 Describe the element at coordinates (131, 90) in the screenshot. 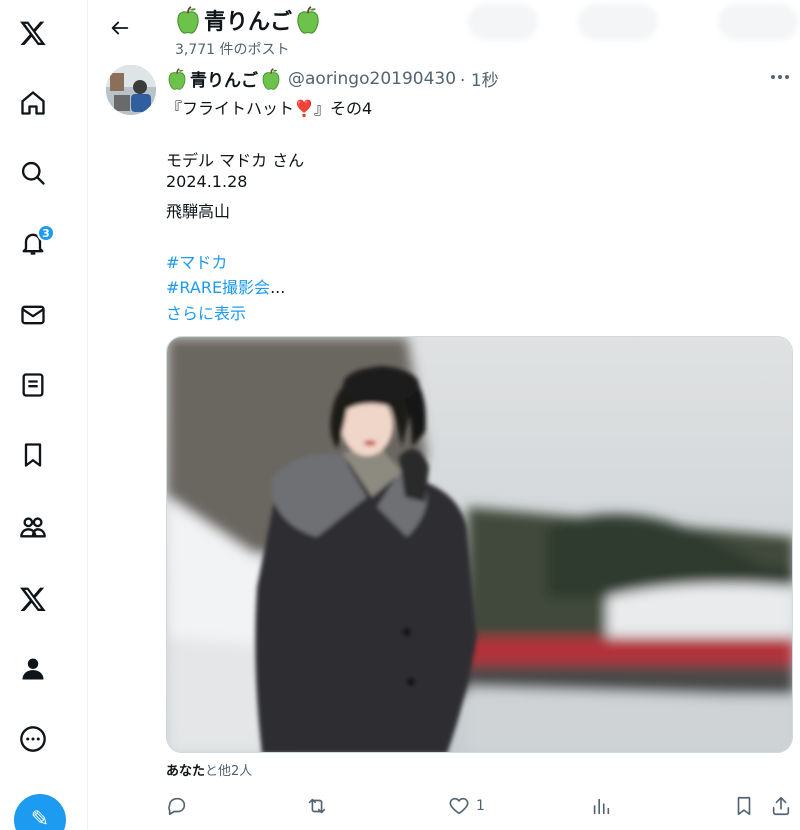

I see `avatar` at that location.